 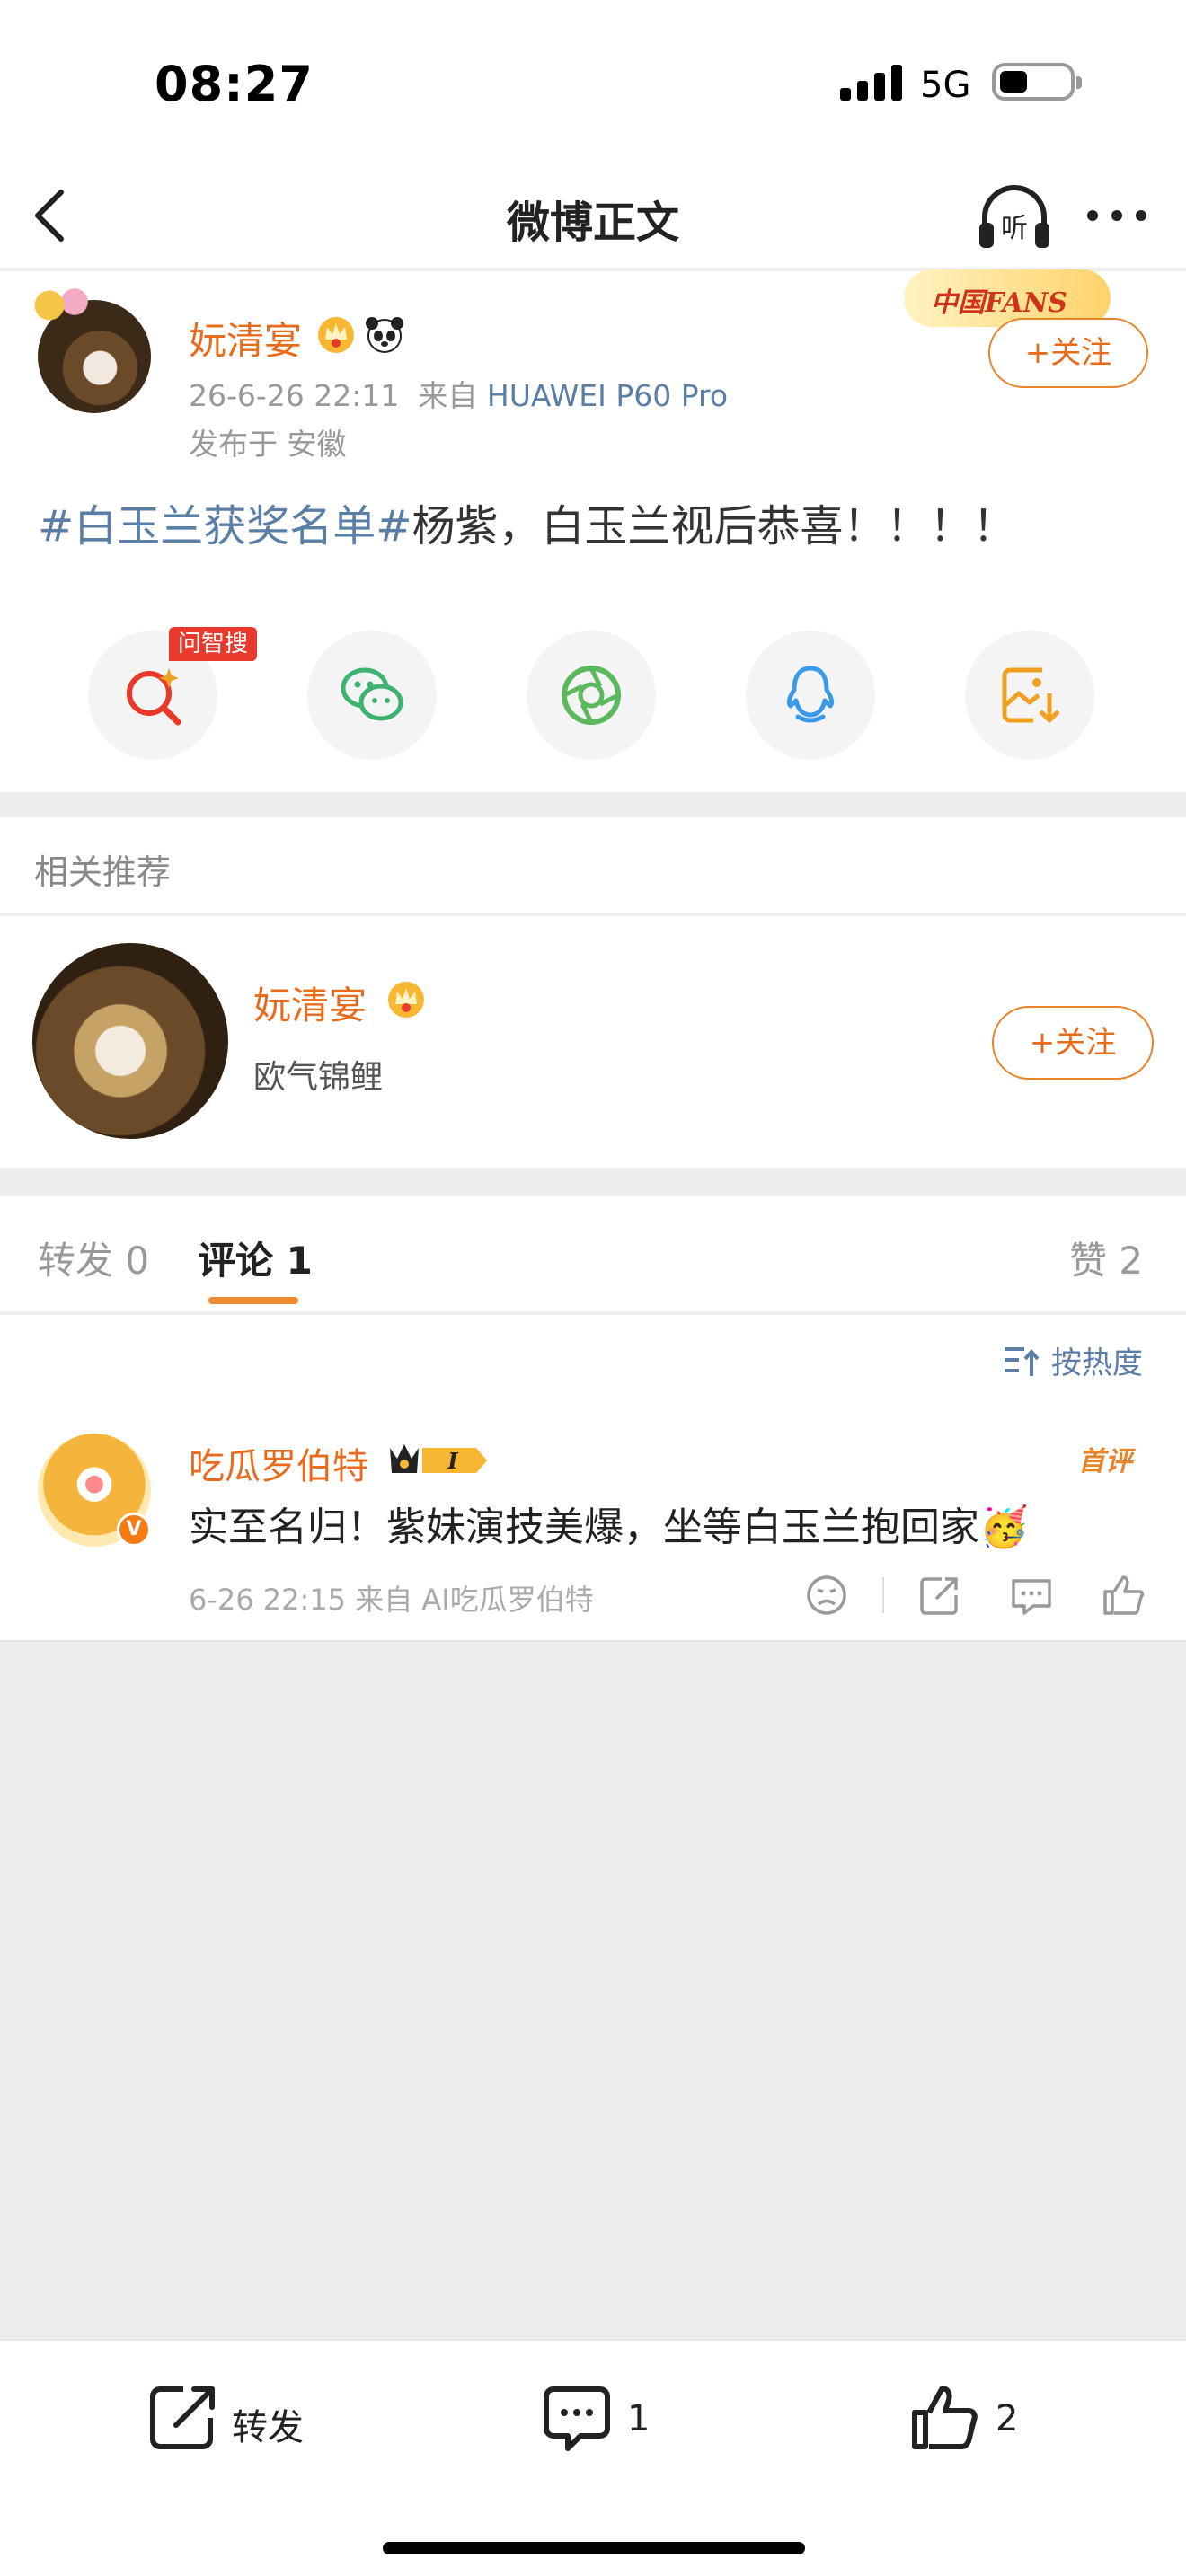 What do you see at coordinates (945, 2417) in the screenshot?
I see `thumbs-up-icon` at bounding box center [945, 2417].